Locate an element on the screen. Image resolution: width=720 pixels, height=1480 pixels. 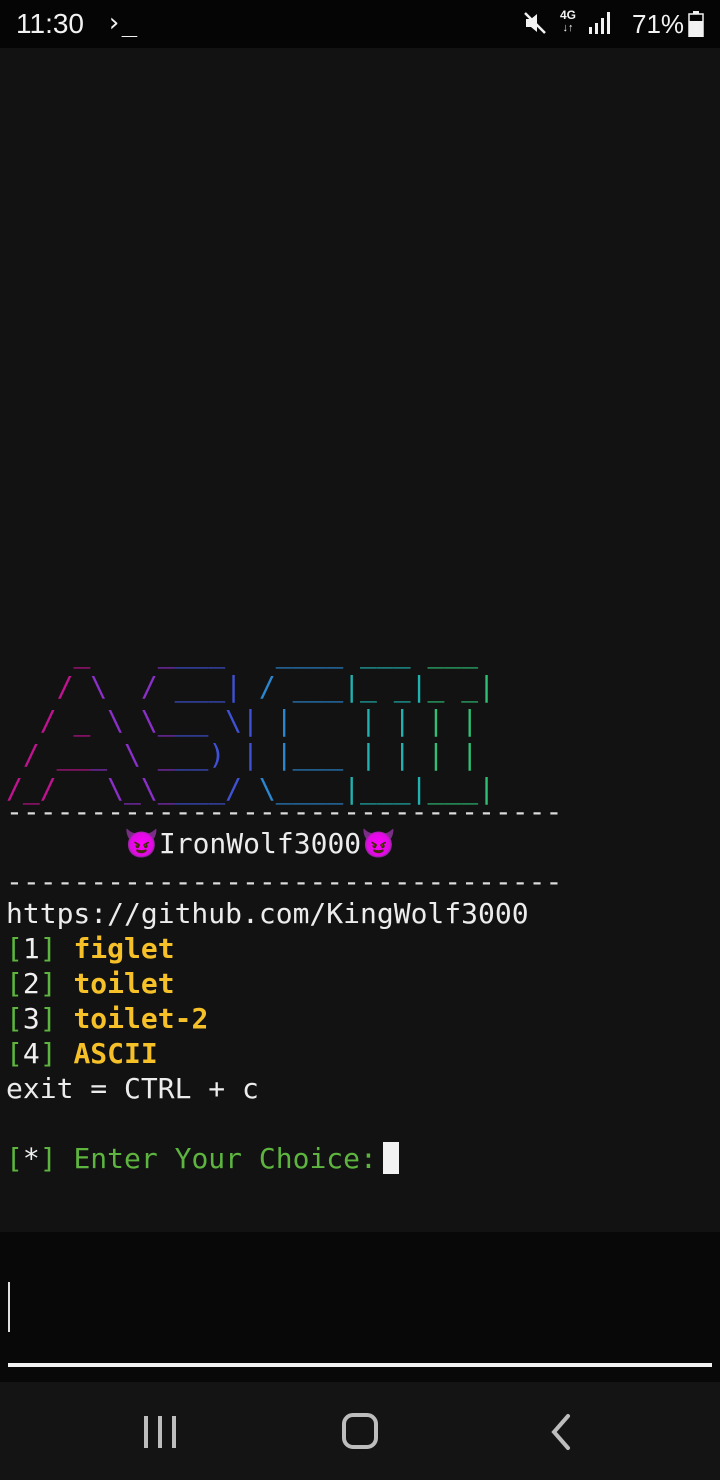
terminal-cursor is located at coordinates (390, 1158).